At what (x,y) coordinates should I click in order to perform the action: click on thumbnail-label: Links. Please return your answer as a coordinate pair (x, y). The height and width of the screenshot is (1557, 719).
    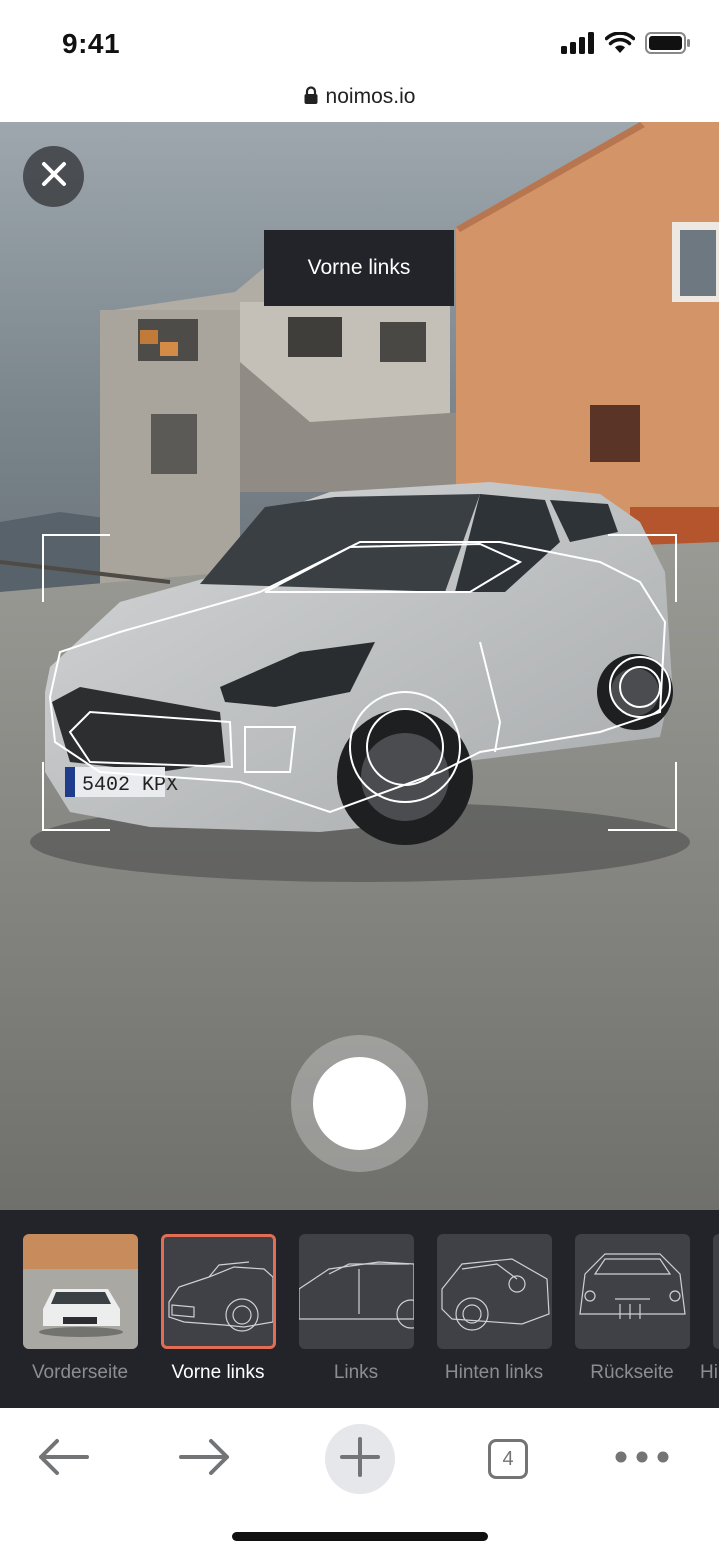
    Looking at the image, I should click on (356, 1372).